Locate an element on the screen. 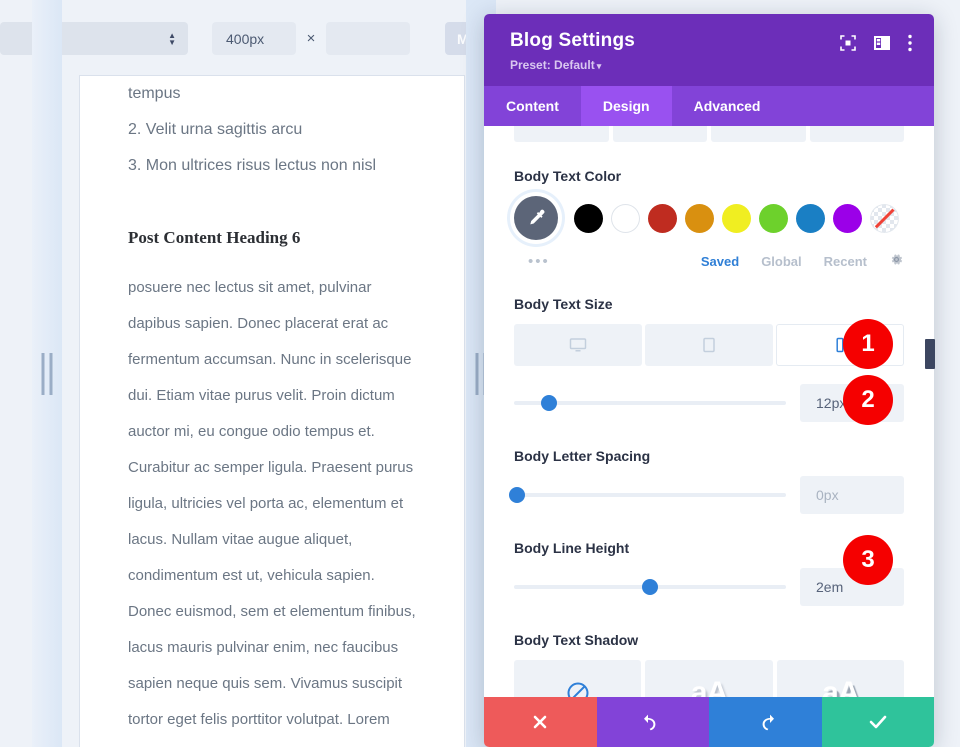  palette-tab-global: Global is located at coordinates (781, 261).